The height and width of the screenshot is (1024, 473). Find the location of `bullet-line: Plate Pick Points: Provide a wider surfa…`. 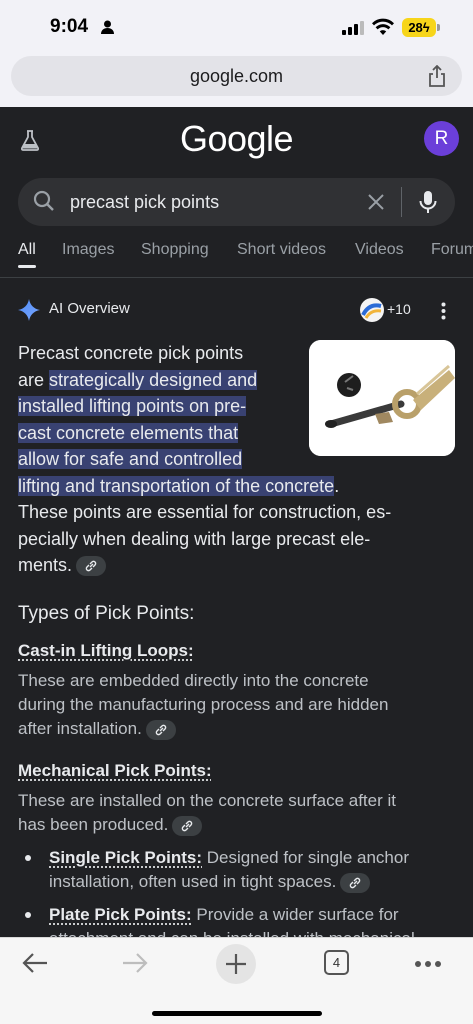

bullet-line: Plate Pick Points: Provide a wider surfa… is located at coordinates (254, 915).